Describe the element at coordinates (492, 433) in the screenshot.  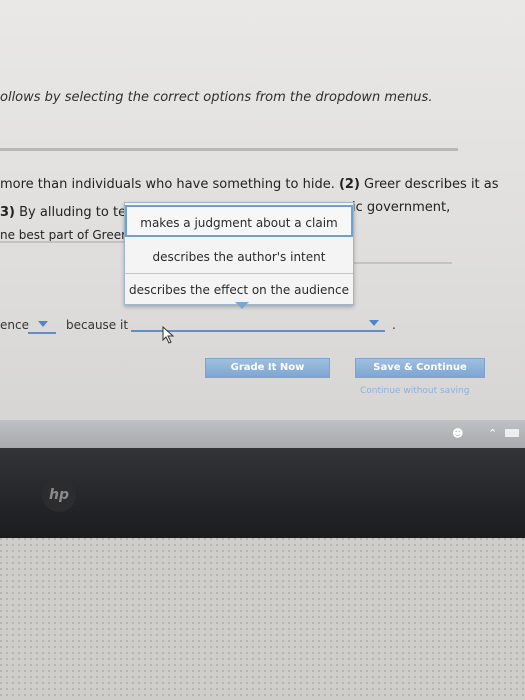
I see `chevron-up-icon: ⌃` at that location.